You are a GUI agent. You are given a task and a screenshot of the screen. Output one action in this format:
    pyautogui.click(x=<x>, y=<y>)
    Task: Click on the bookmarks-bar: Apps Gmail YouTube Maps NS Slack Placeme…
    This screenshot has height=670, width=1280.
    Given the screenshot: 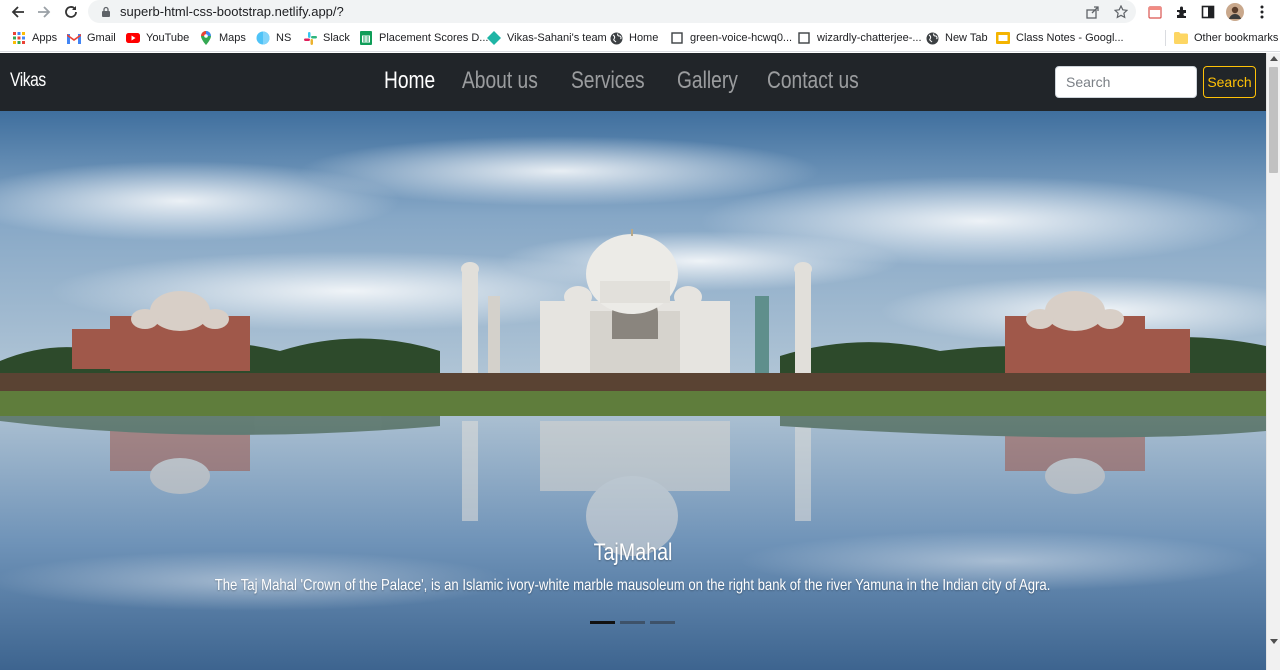 What is the action you would take?
    pyautogui.click(x=640, y=38)
    